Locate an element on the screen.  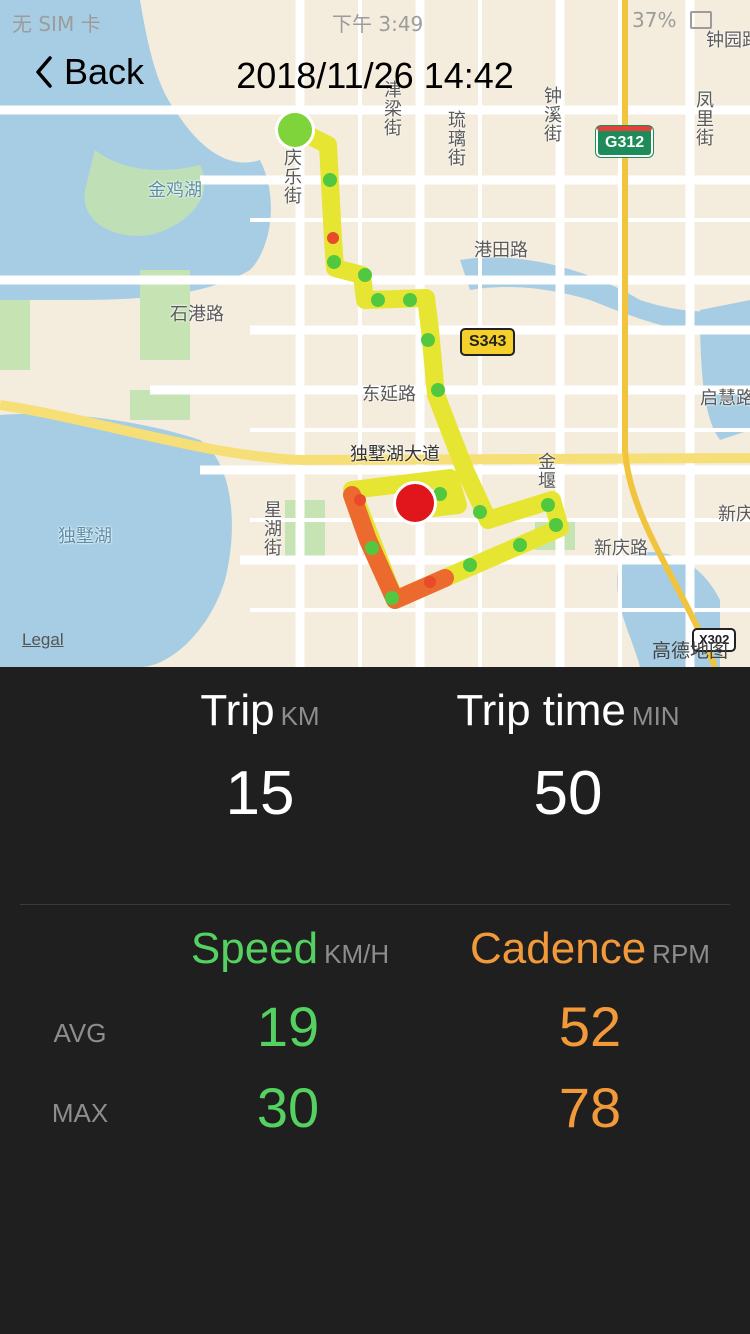
speed-header: Speed KM/H is located at coordinates (290, 949).